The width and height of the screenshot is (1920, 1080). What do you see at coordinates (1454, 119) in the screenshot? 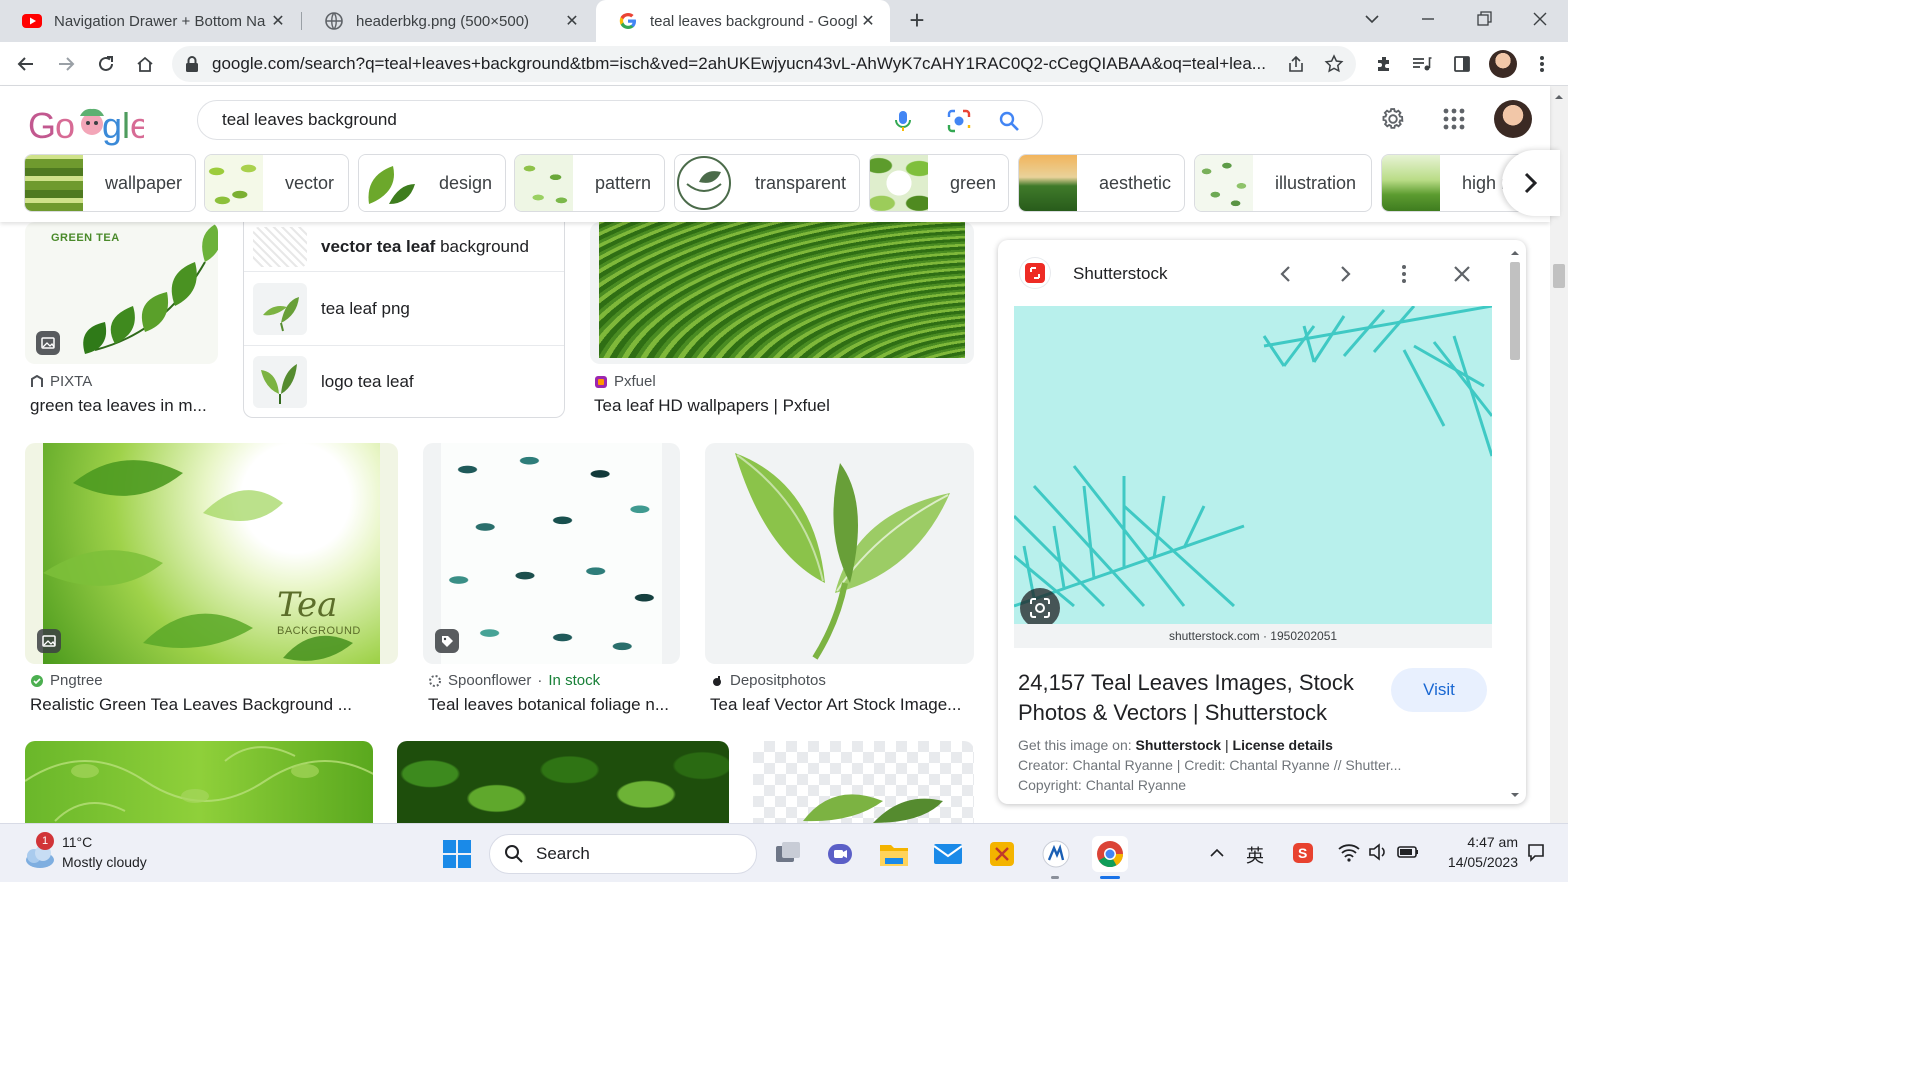
I see `google-apps-icon` at bounding box center [1454, 119].